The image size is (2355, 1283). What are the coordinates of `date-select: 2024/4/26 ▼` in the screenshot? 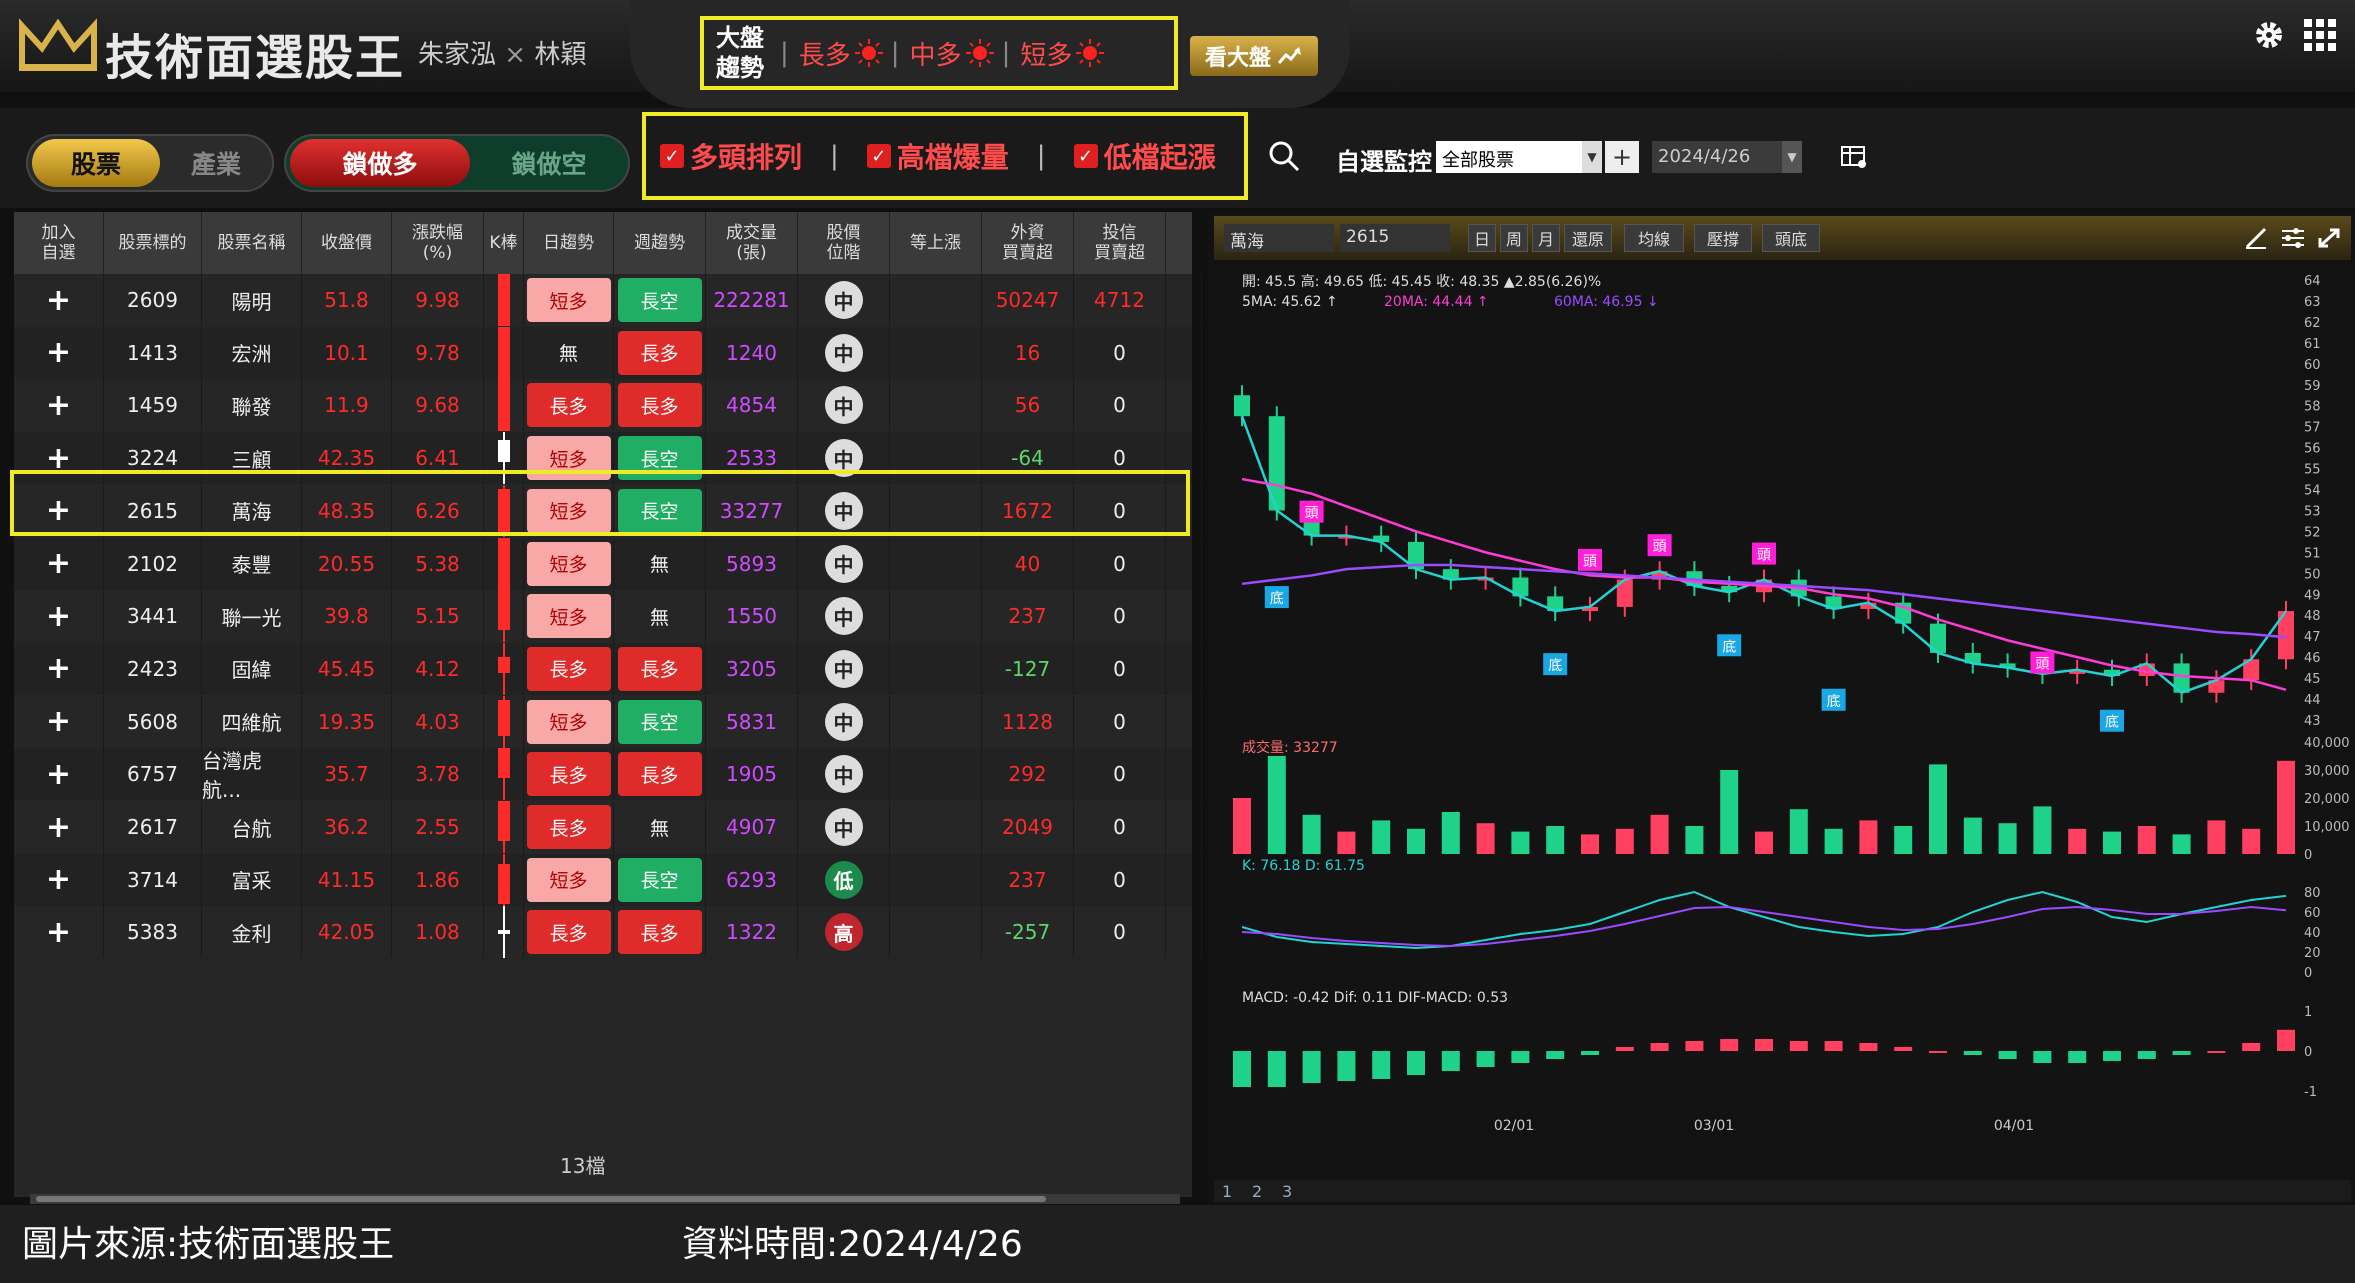 It's located at (1727, 157).